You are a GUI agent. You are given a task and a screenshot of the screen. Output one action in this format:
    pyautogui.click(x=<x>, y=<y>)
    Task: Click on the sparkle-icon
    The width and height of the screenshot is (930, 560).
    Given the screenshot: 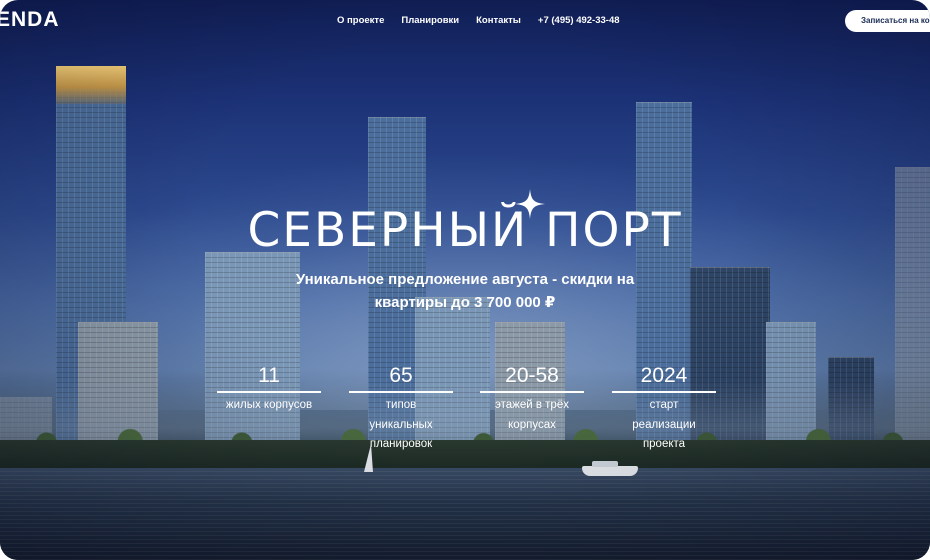 What is the action you would take?
    pyautogui.click(x=530, y=204)
    